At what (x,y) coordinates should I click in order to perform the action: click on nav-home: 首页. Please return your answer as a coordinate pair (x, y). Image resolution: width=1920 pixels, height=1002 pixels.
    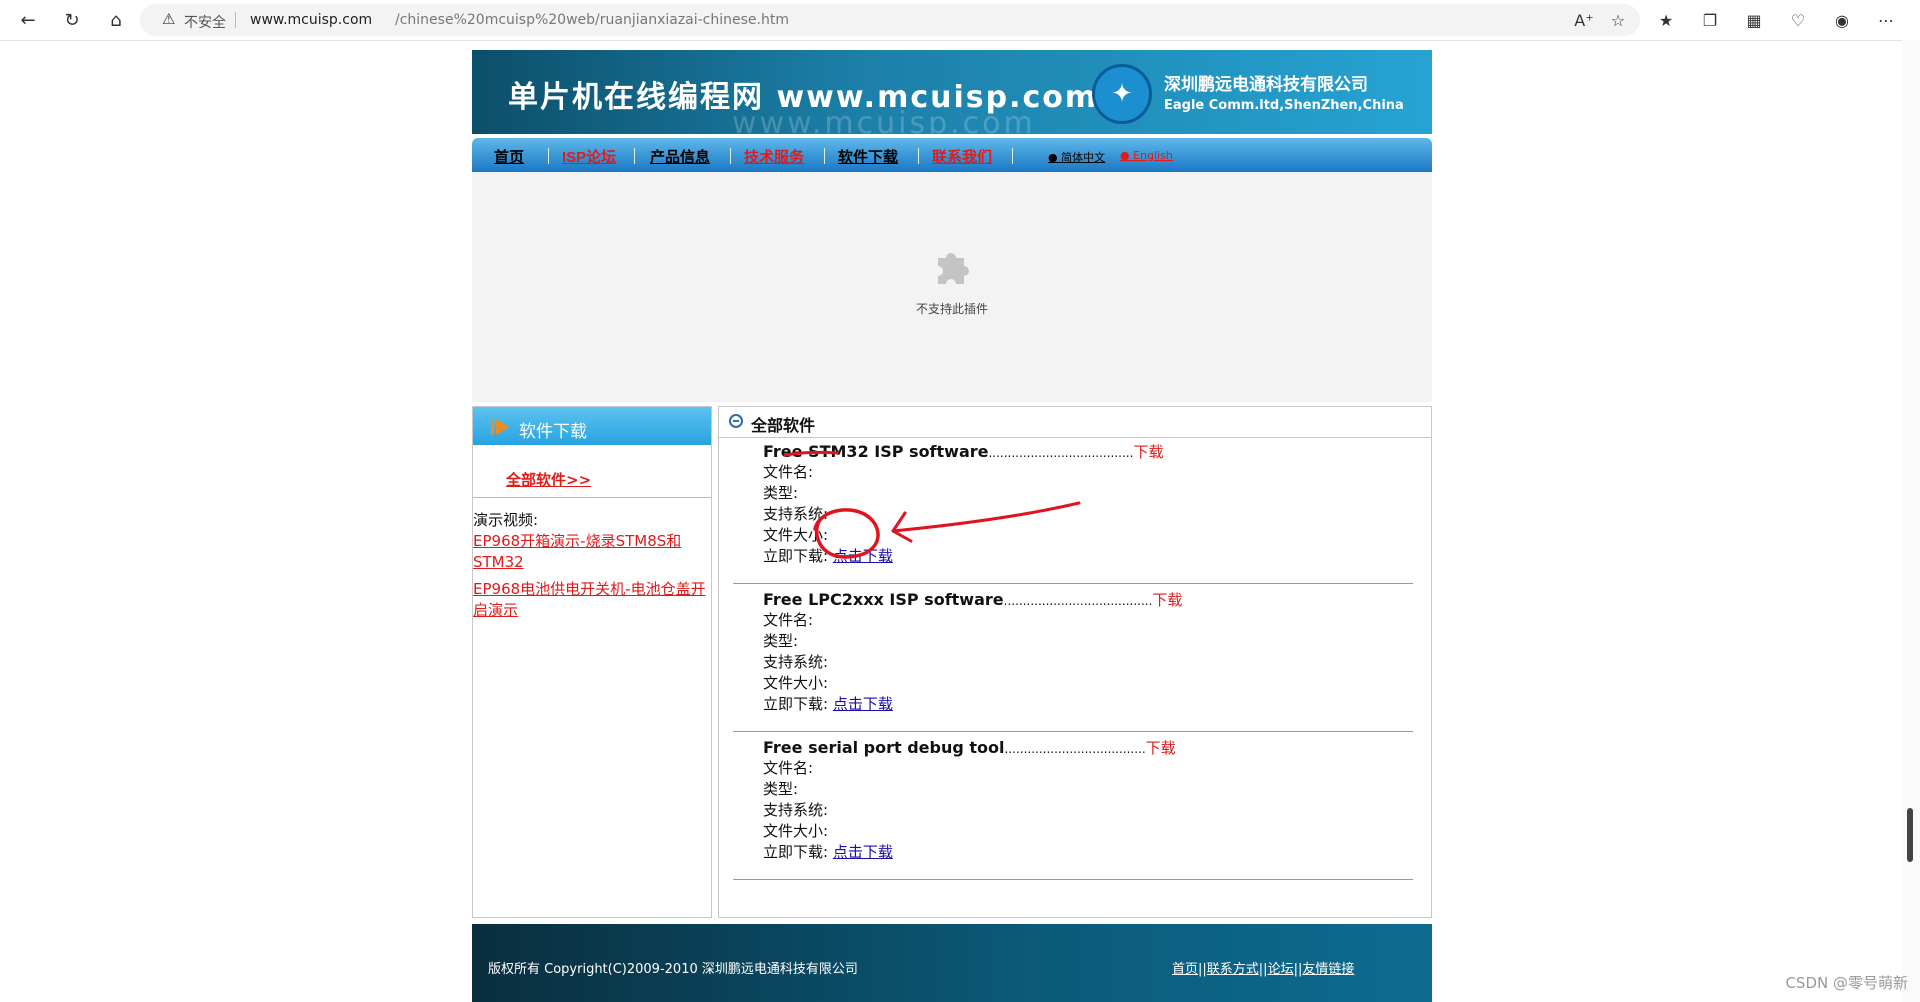
    Looking at the image, I should click on (509, 156).